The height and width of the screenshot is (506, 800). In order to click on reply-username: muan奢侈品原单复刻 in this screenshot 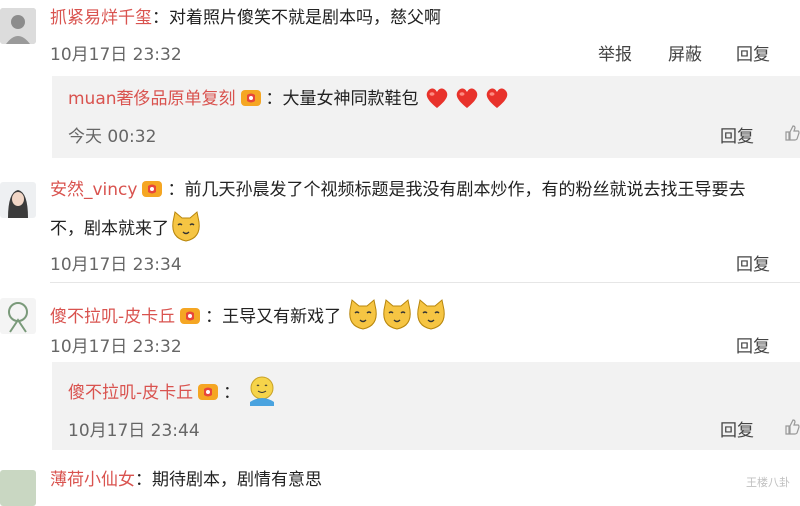, I will do `click(152, 99)`.